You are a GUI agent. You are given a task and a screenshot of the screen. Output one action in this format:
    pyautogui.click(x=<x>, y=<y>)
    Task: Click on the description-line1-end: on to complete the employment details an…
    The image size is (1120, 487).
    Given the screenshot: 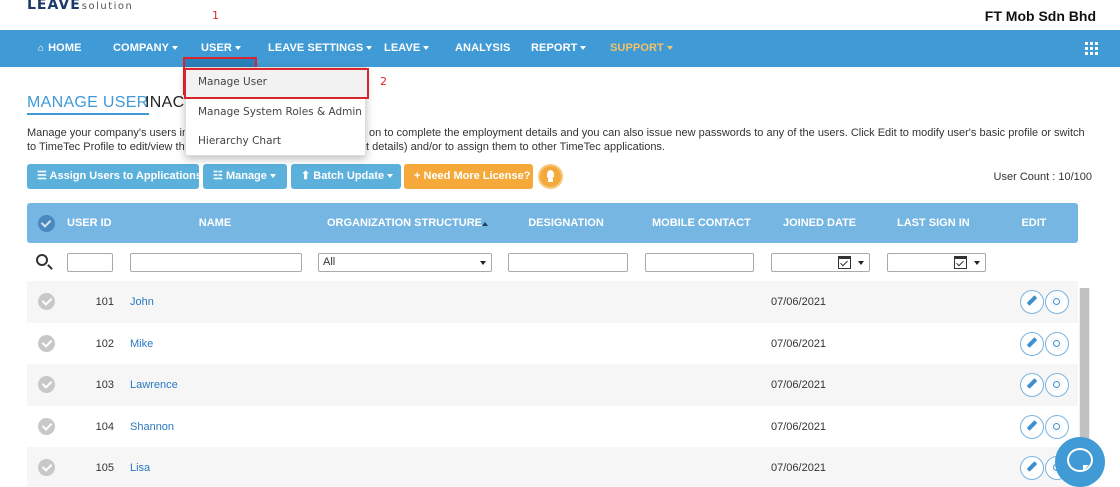 What is the action you would take?
    pyautogui.click(x=727, y=133)
    